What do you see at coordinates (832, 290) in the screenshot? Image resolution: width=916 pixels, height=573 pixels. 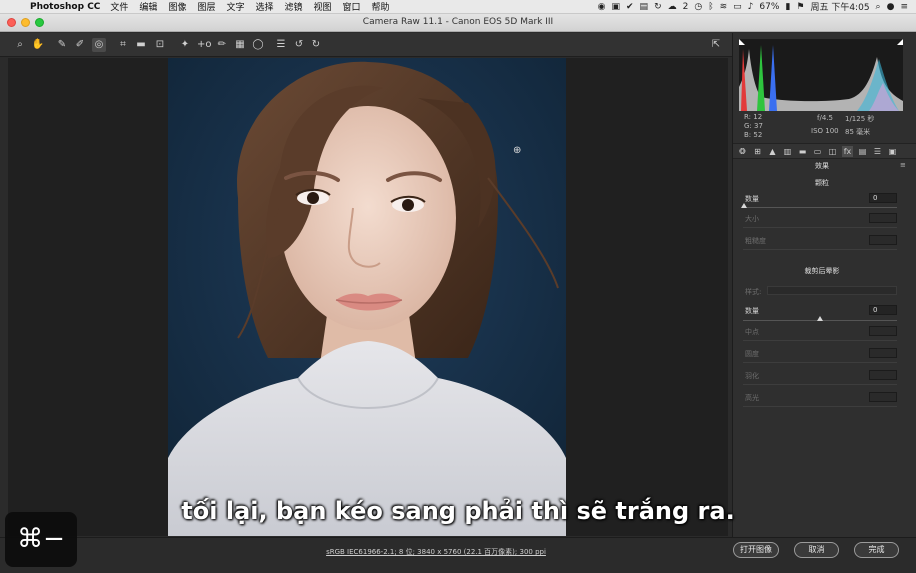 I see `vignette-style-select` at bounding box center [832, 290].